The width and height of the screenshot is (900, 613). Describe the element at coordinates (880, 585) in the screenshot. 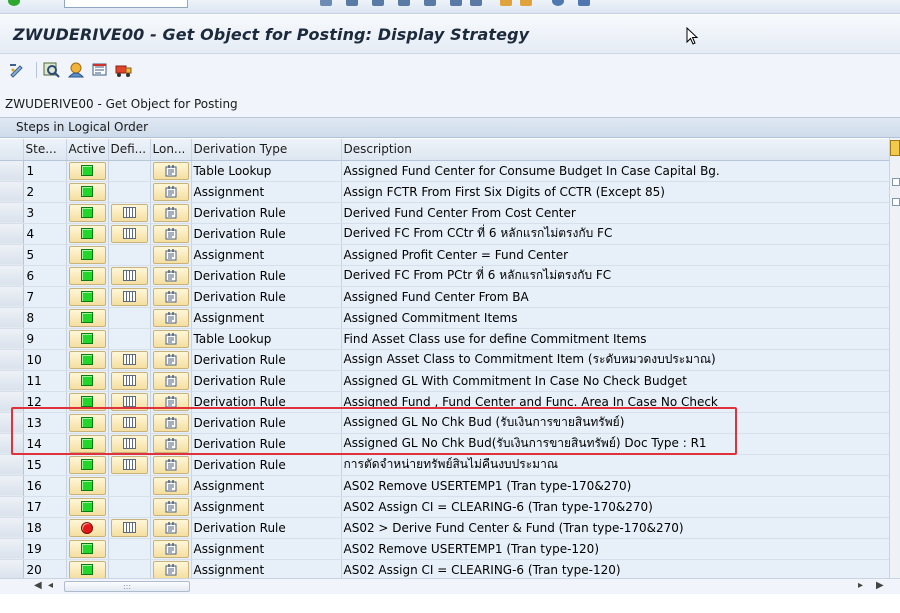

I see `scroll-right-icon: ▶` at that location.